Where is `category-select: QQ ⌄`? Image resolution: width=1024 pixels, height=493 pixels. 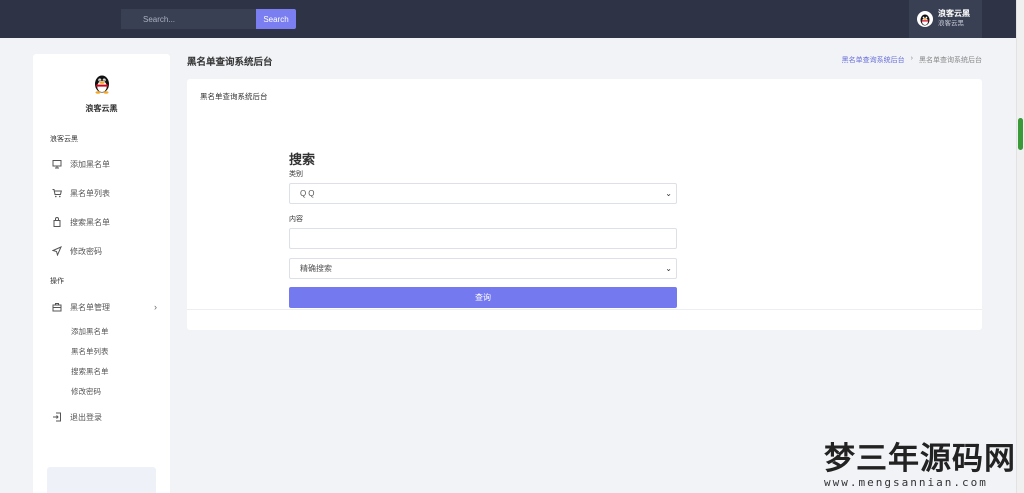
category-select: QQ ⌄ is located at coordinates (483, 193).